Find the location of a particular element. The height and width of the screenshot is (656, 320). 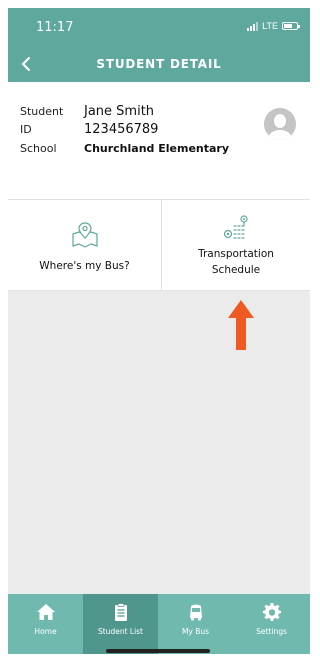

status-bar: 11:17 LTE is located at coordinates (159, 27).